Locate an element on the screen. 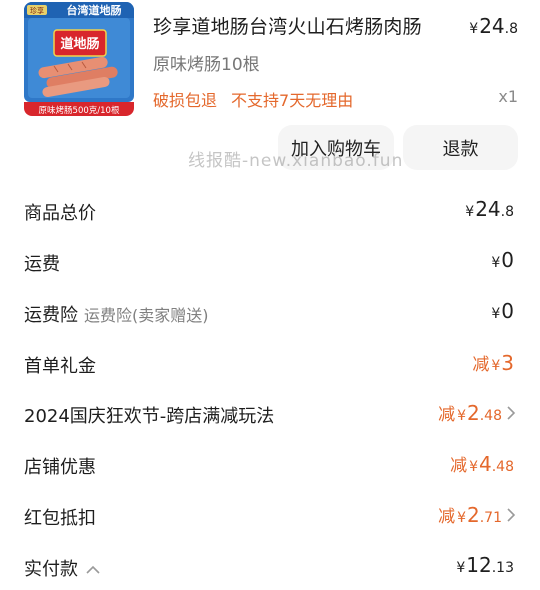 The width and height of the screenshot is (540, 590). actual-paid-value: ¥12.13 is located at coordinates (485, 565).